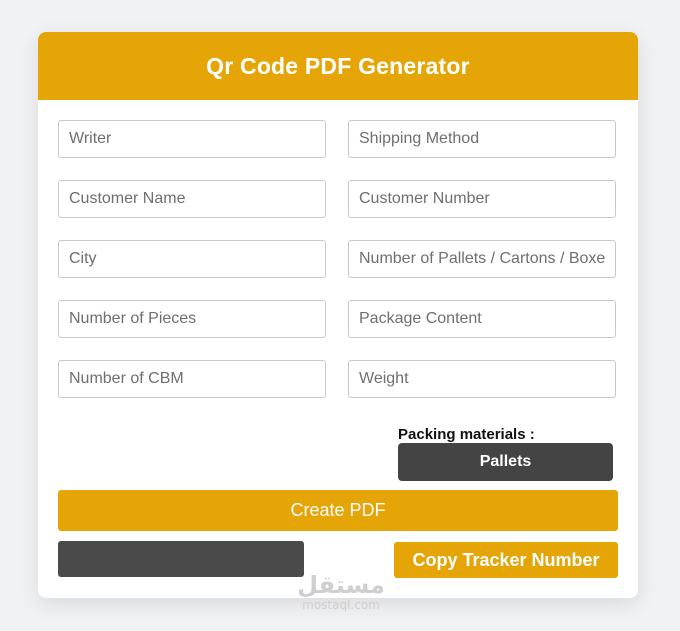  Describe the element at coordinates (506, 560) in the screenshot. I see `copy-tracker-number-button: Copy Tracker Number` at that location.